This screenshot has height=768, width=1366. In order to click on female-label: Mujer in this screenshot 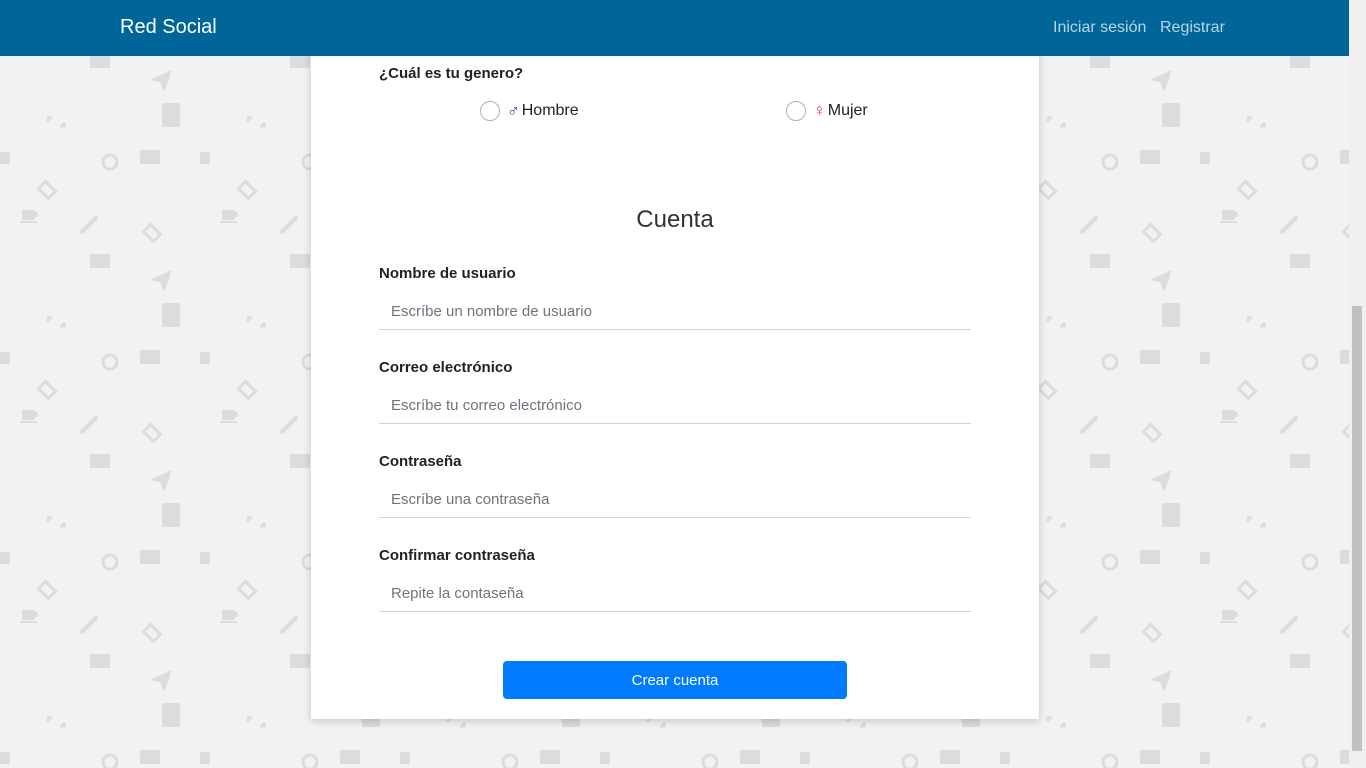, I will do `click(847, 110)`.